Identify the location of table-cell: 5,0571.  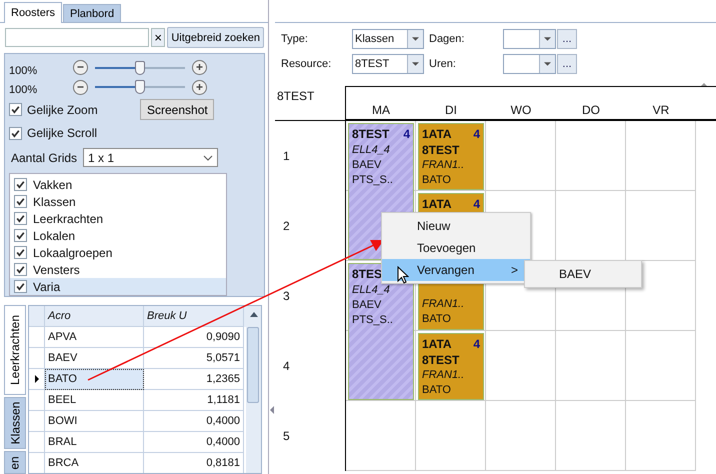
(194, 358).